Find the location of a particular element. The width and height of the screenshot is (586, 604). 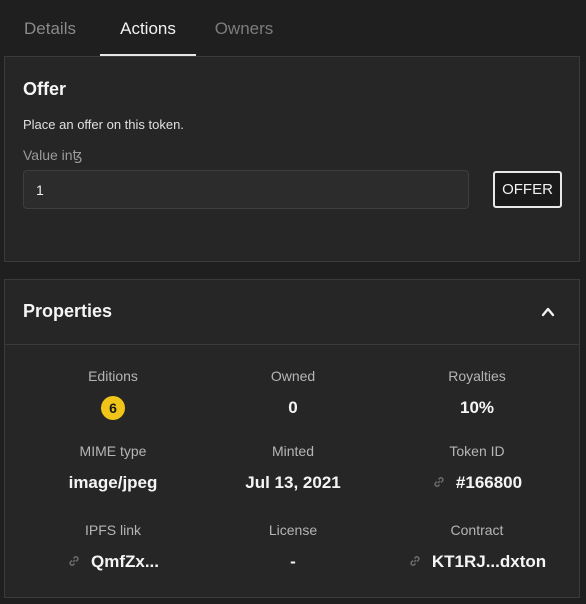

tab-actions: Actions is located at coordinates (148, 28).